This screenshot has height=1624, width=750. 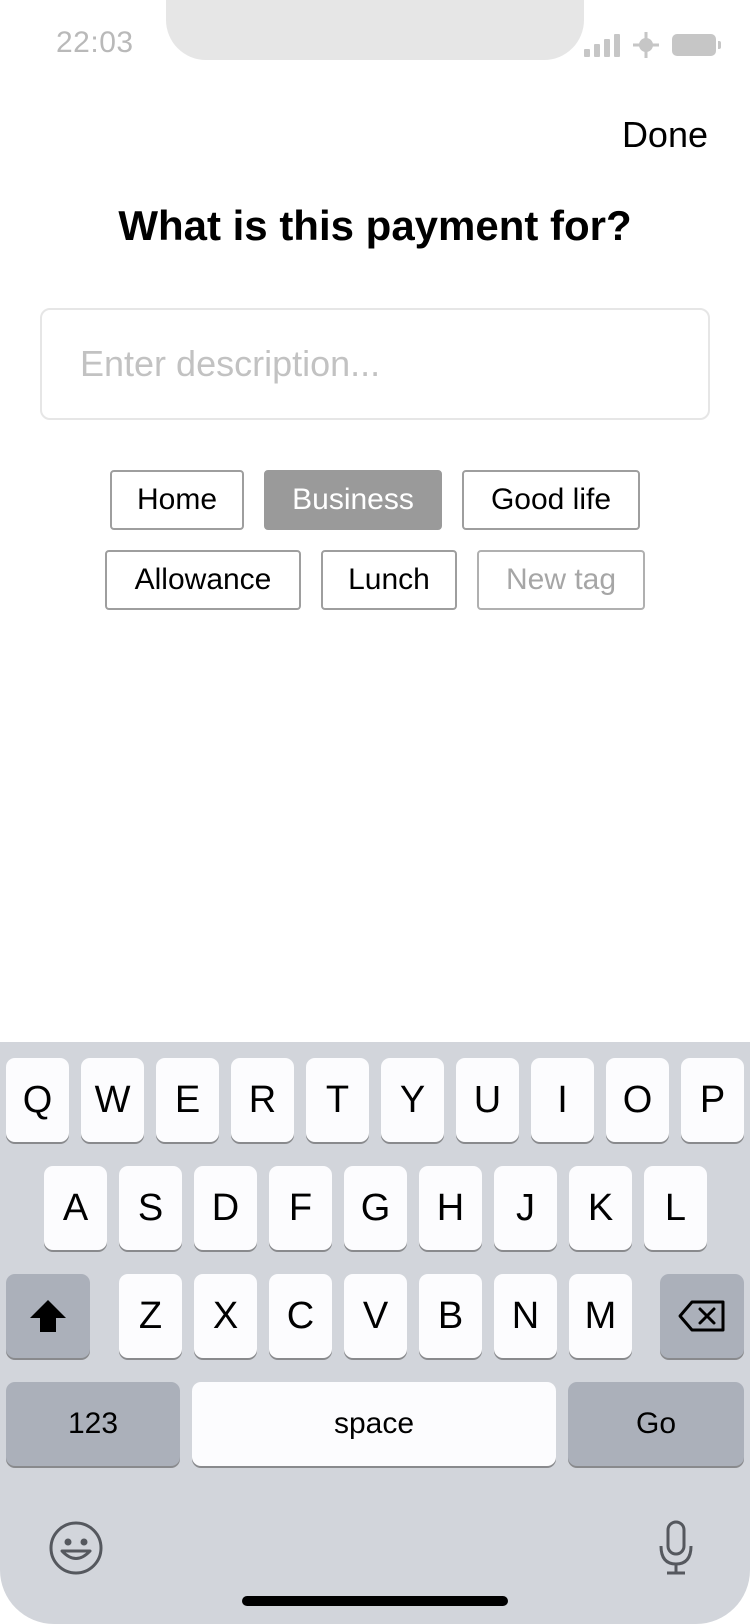 I want to click on key-t: T, so click(x=337, y=1100).